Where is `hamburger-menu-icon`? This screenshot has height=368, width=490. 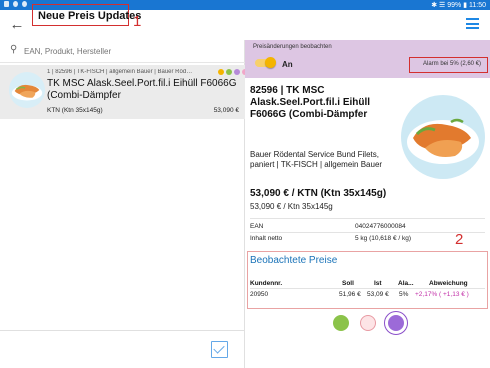 hamburger-menu-icon is located at coordinates (472, 23).